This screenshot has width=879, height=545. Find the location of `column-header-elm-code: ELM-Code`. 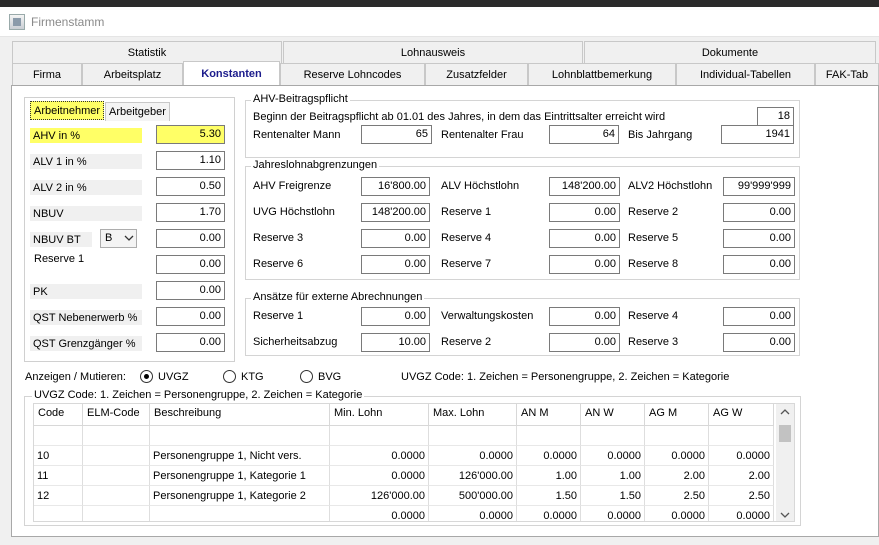

column-header-elm-code: ELM-Code is located at coordinates (116, 415).